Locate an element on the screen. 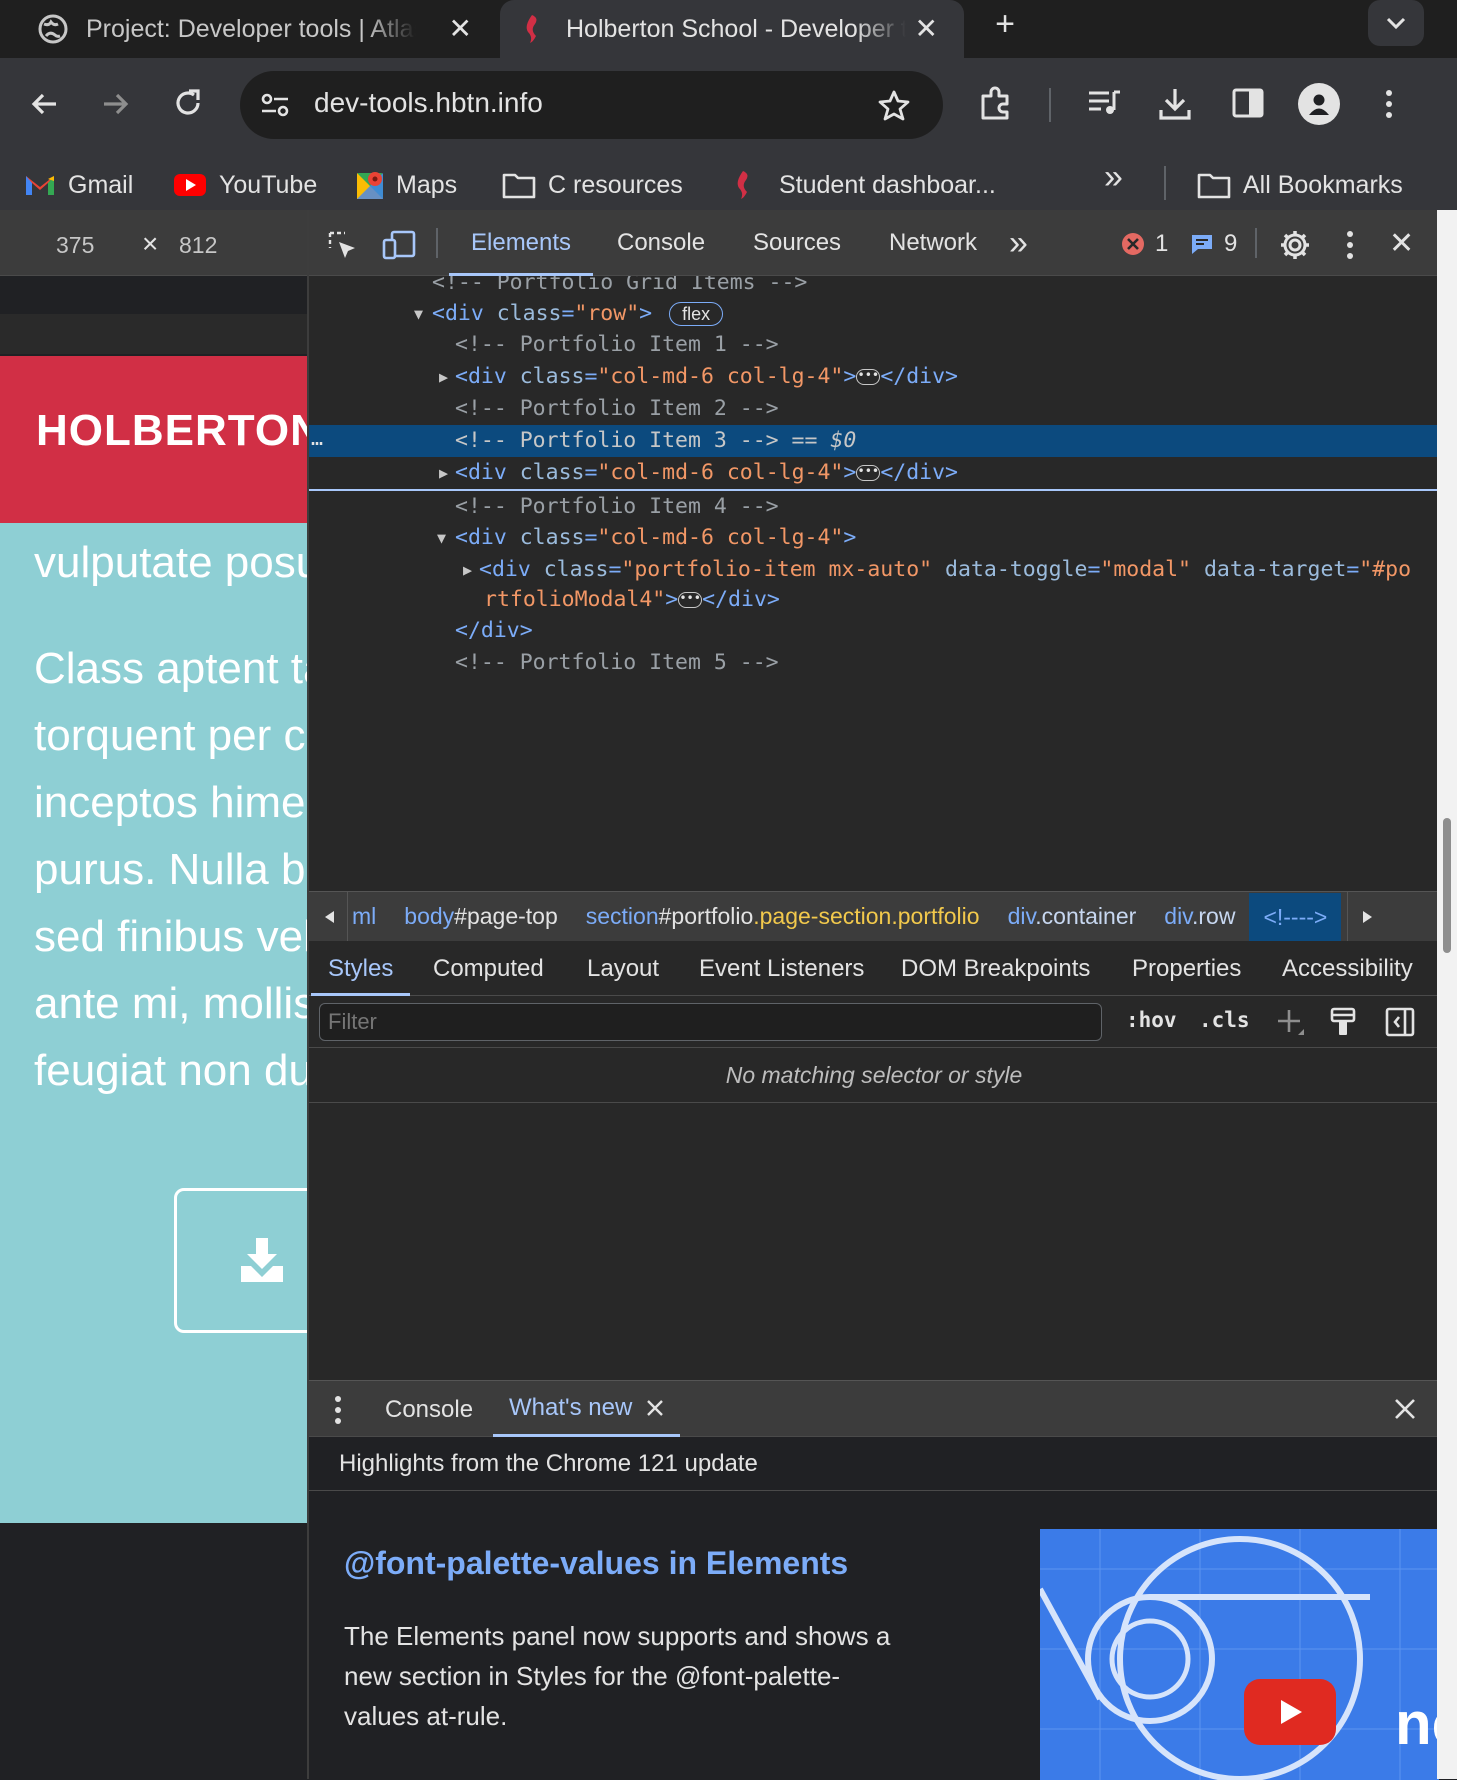  brand-logo: HOLBERTON is located at coordinates (171, 431).